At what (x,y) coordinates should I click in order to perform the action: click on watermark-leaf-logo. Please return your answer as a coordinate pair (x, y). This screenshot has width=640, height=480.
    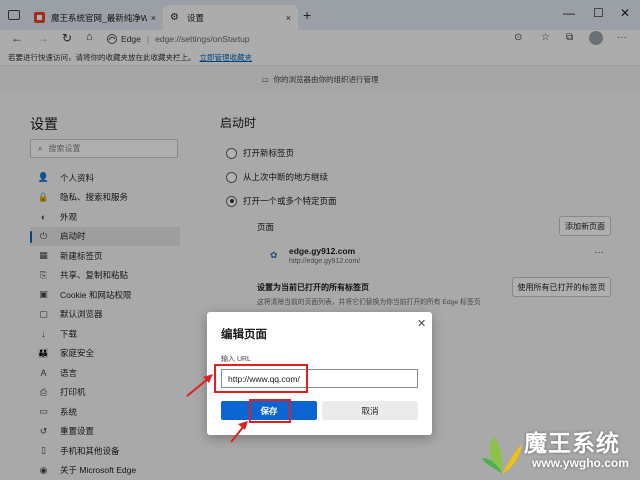
    Looking at the image, I should click on (502, 455).